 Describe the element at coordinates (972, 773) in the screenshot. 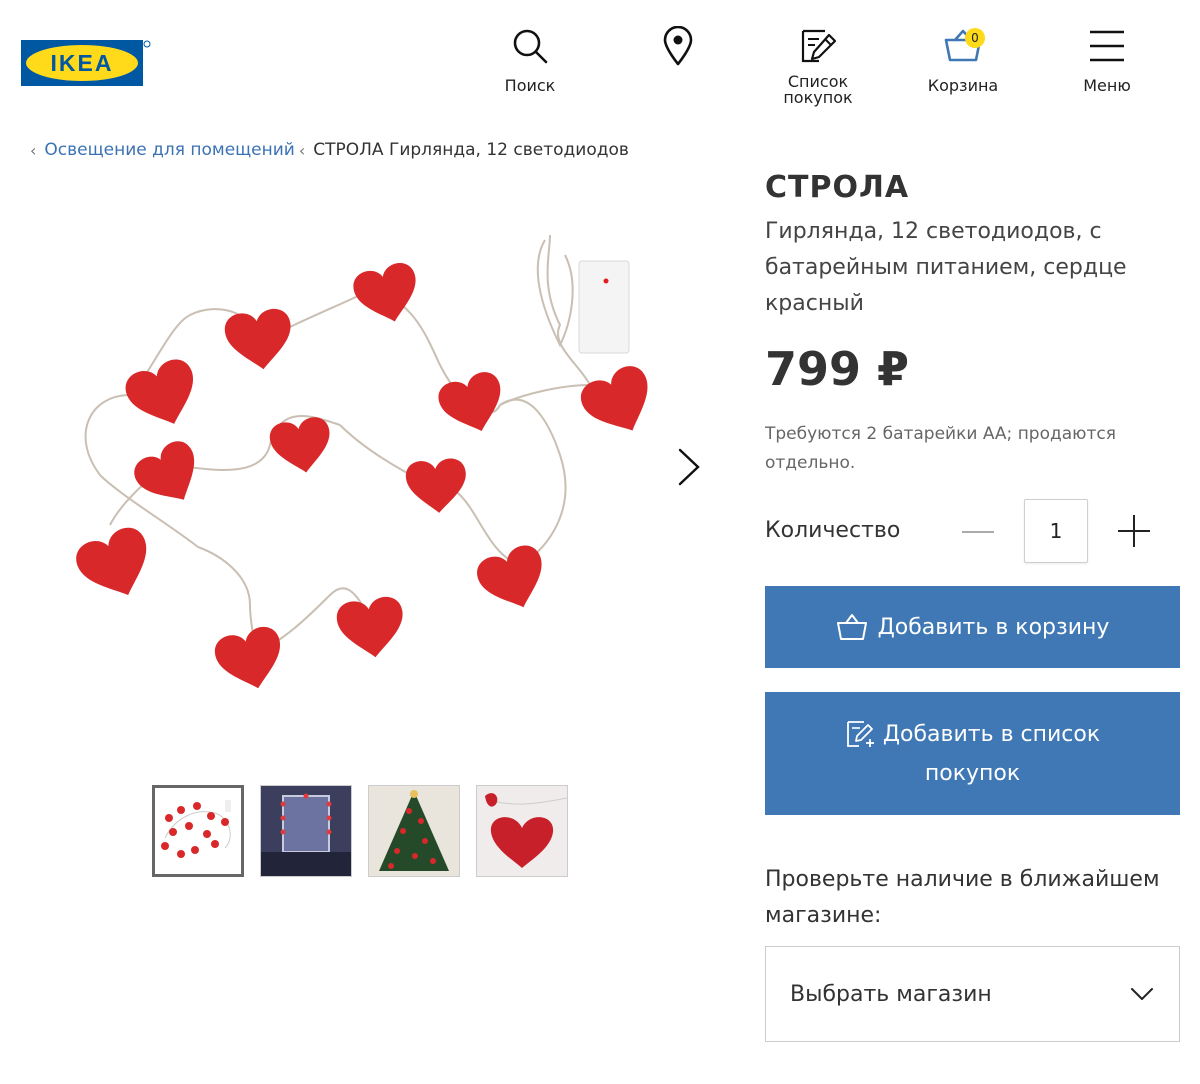

I see `add-to-list-label-2: покупок` at that location.